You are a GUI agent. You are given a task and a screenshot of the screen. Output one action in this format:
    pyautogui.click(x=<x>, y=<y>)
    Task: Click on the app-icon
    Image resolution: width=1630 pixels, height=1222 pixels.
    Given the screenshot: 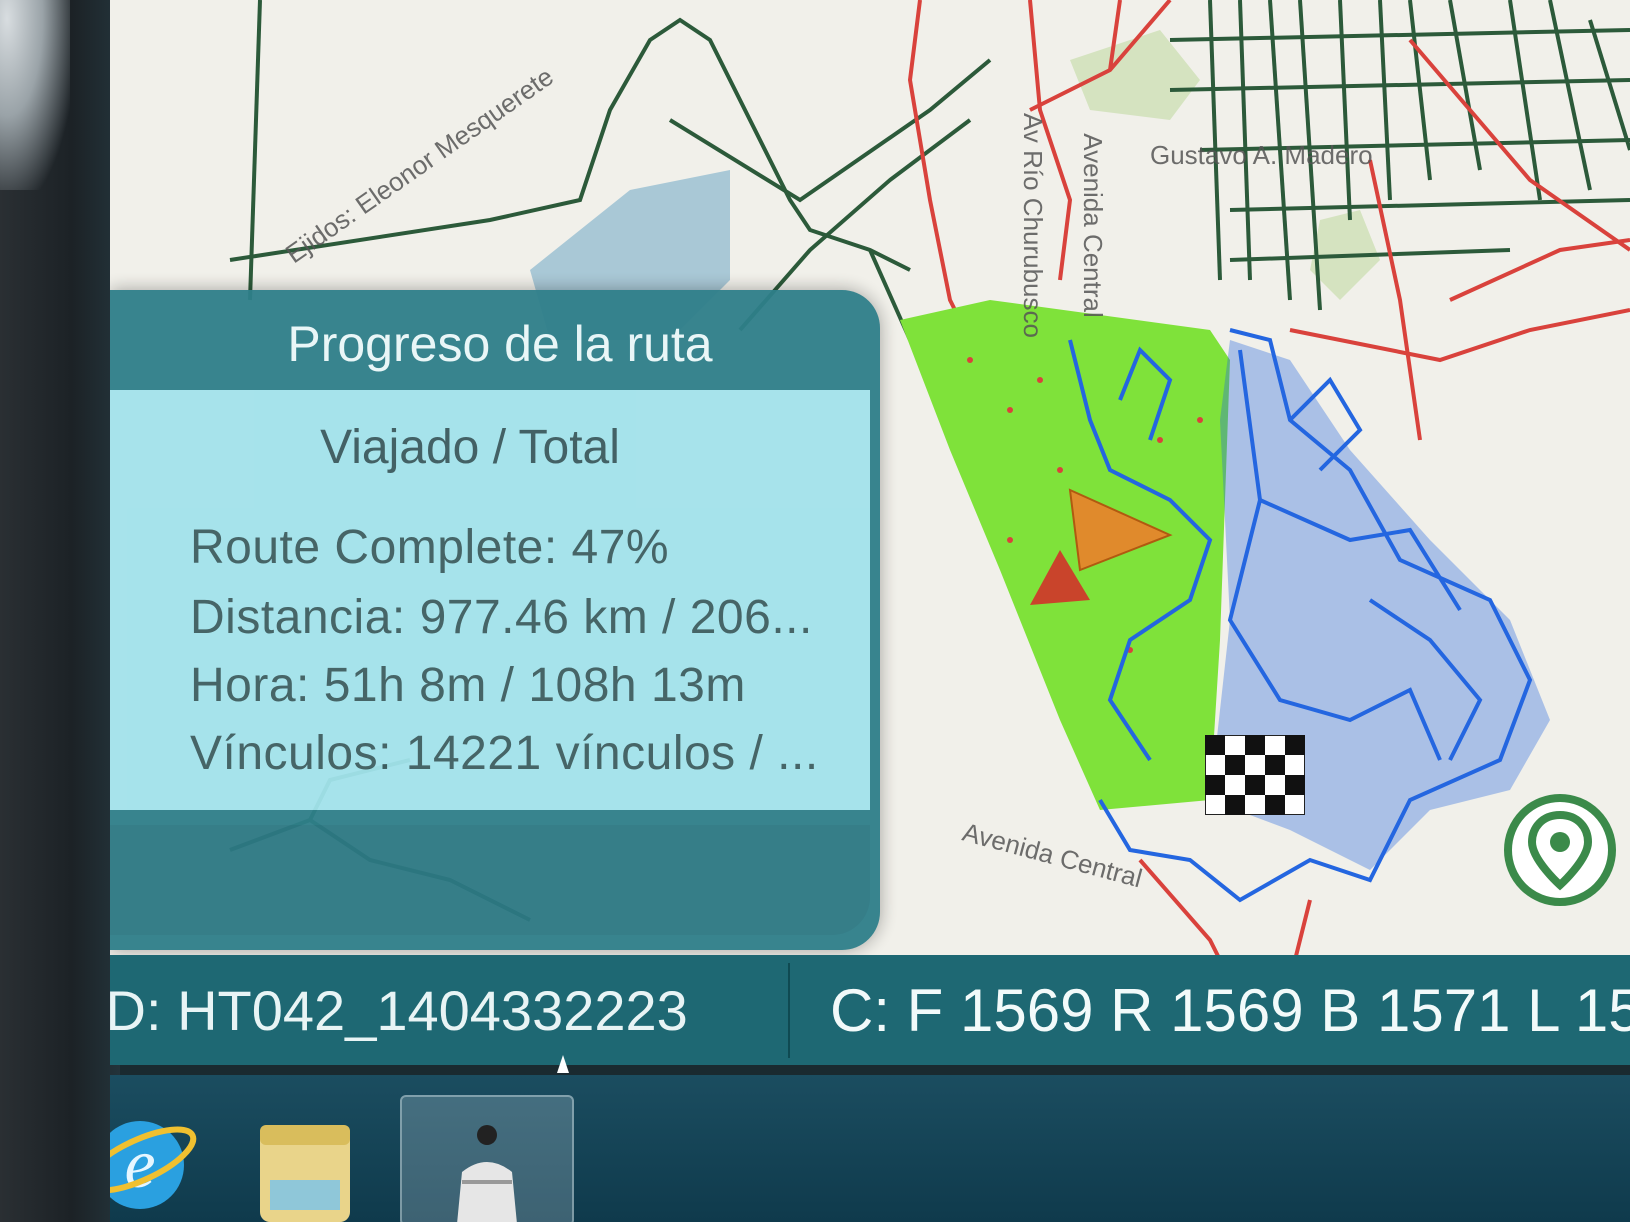 What is the action you would take?
    pyautogui.click(x=487, y=1158)
    